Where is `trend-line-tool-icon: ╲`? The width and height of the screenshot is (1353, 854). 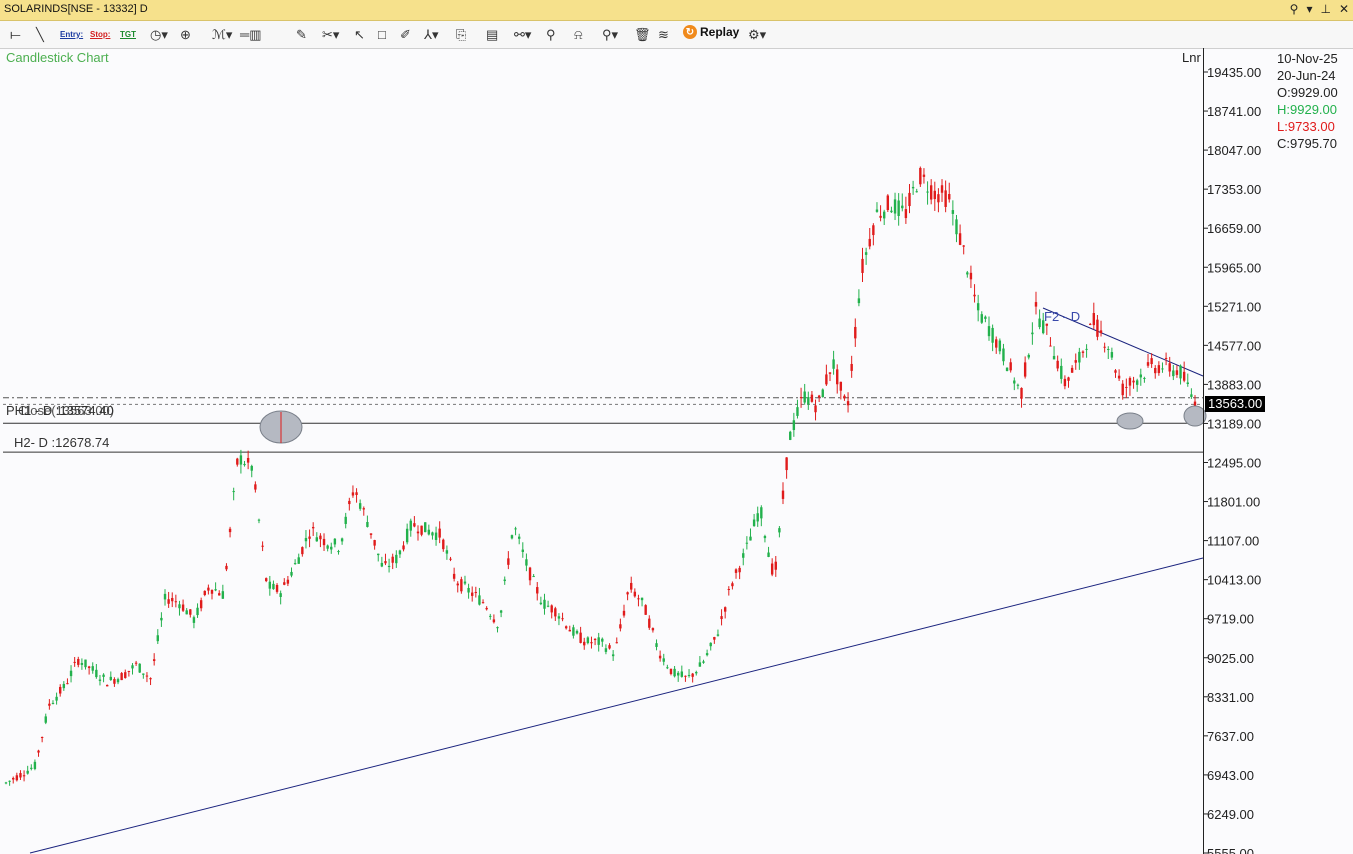 trend-line-tool-icon: ╲ is located at coordinates (40, 34).